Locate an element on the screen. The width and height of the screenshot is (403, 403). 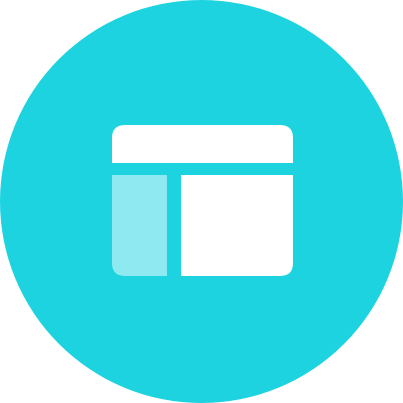
layout-header-panel is located at coordinates (202, 144).